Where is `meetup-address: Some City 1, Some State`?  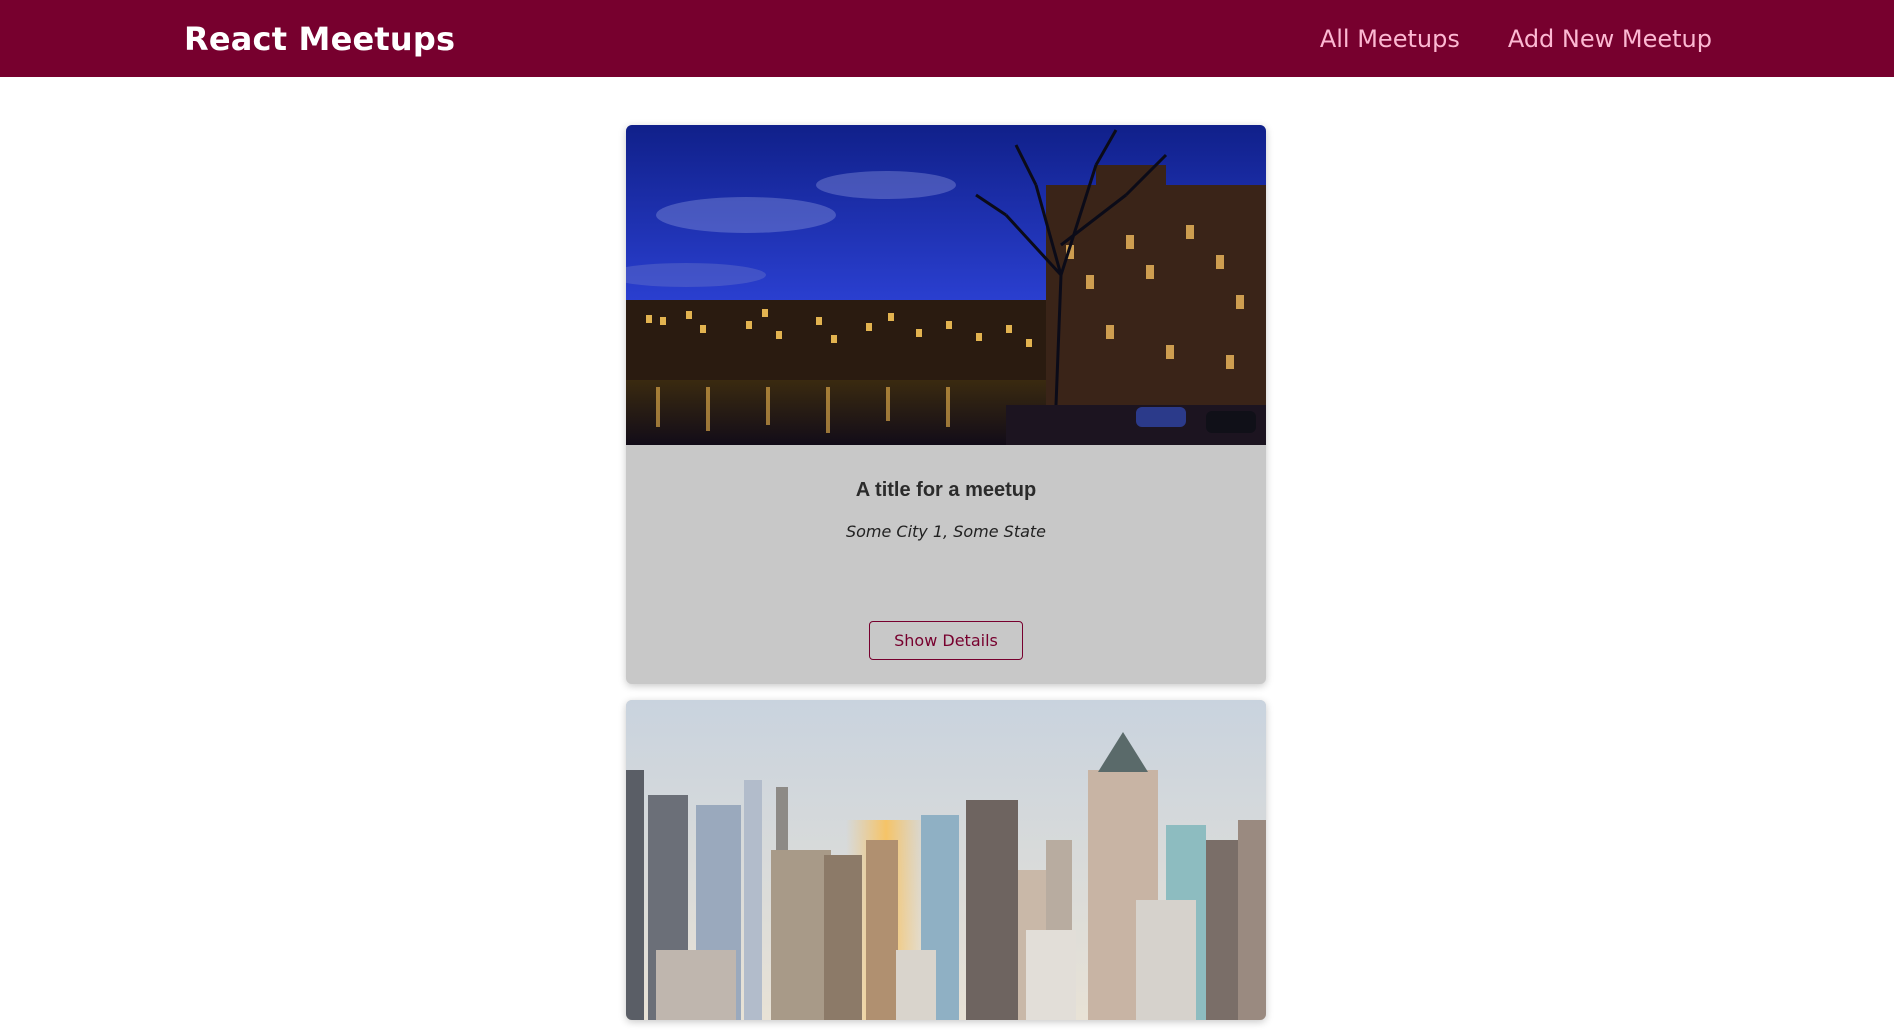
meetup-address: Some City 1, Some State is located at coordinates (946, 531).